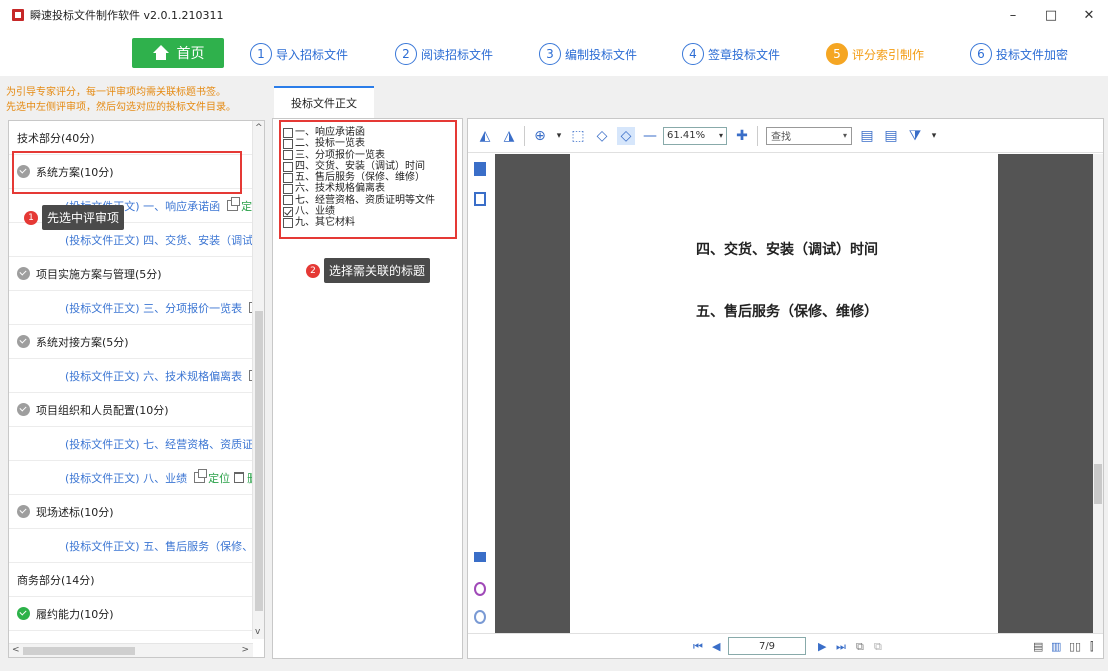  Describe the element at coordinates (131, 580) in the screenshot. I see `section-commercial: 商务部分(14分)` at that location.